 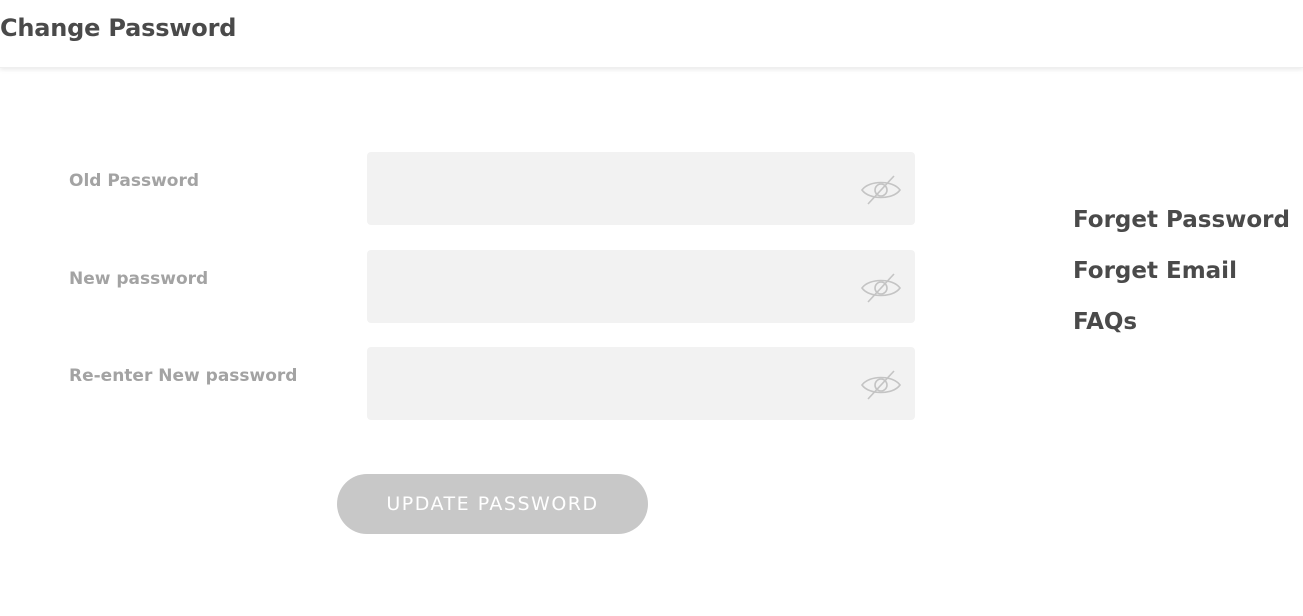 What do you see at coordinates (623, 188) in the screenshot?
I see `old-password-input` at bounding box center [623, 188].